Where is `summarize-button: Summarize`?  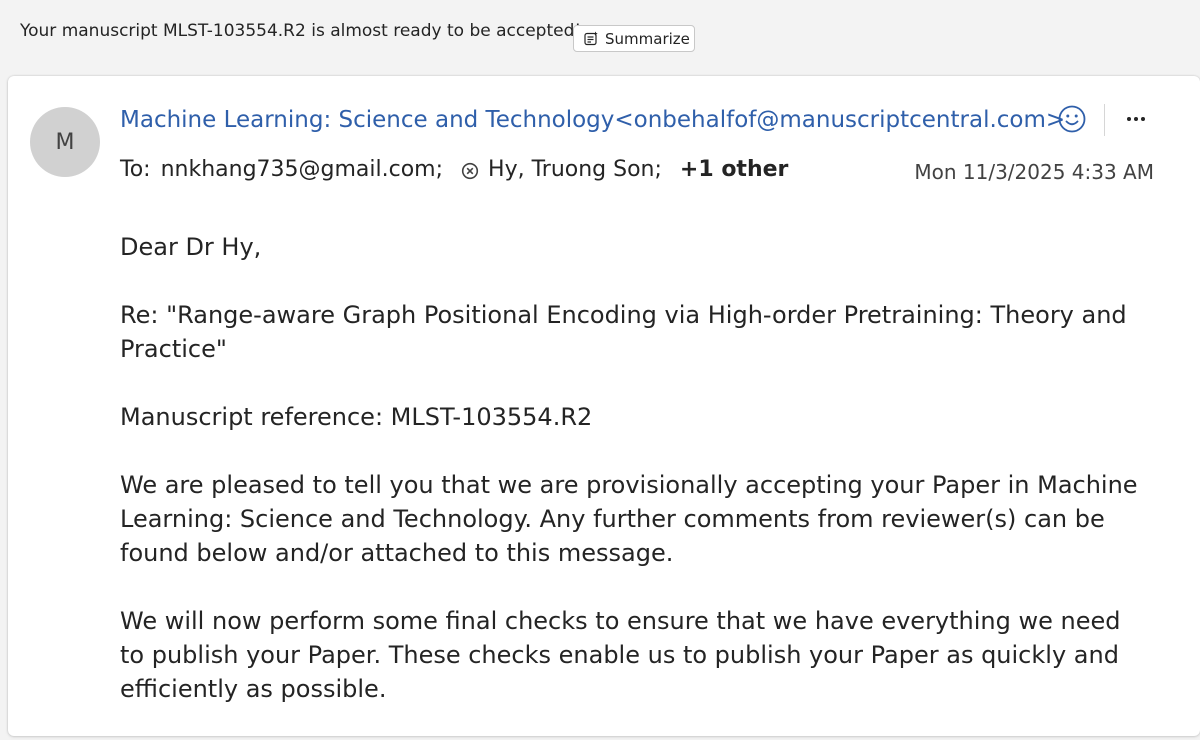
summarize-button: Summarize is located at coordinates (634, 38).